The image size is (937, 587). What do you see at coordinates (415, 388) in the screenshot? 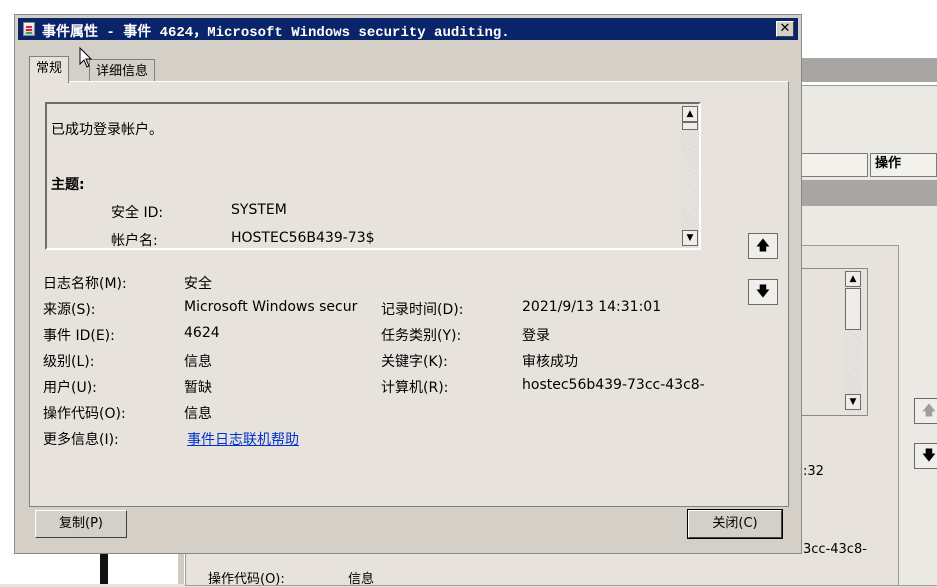
I see `computer-label: 计算机(R):` at bounding box center [415, 388].